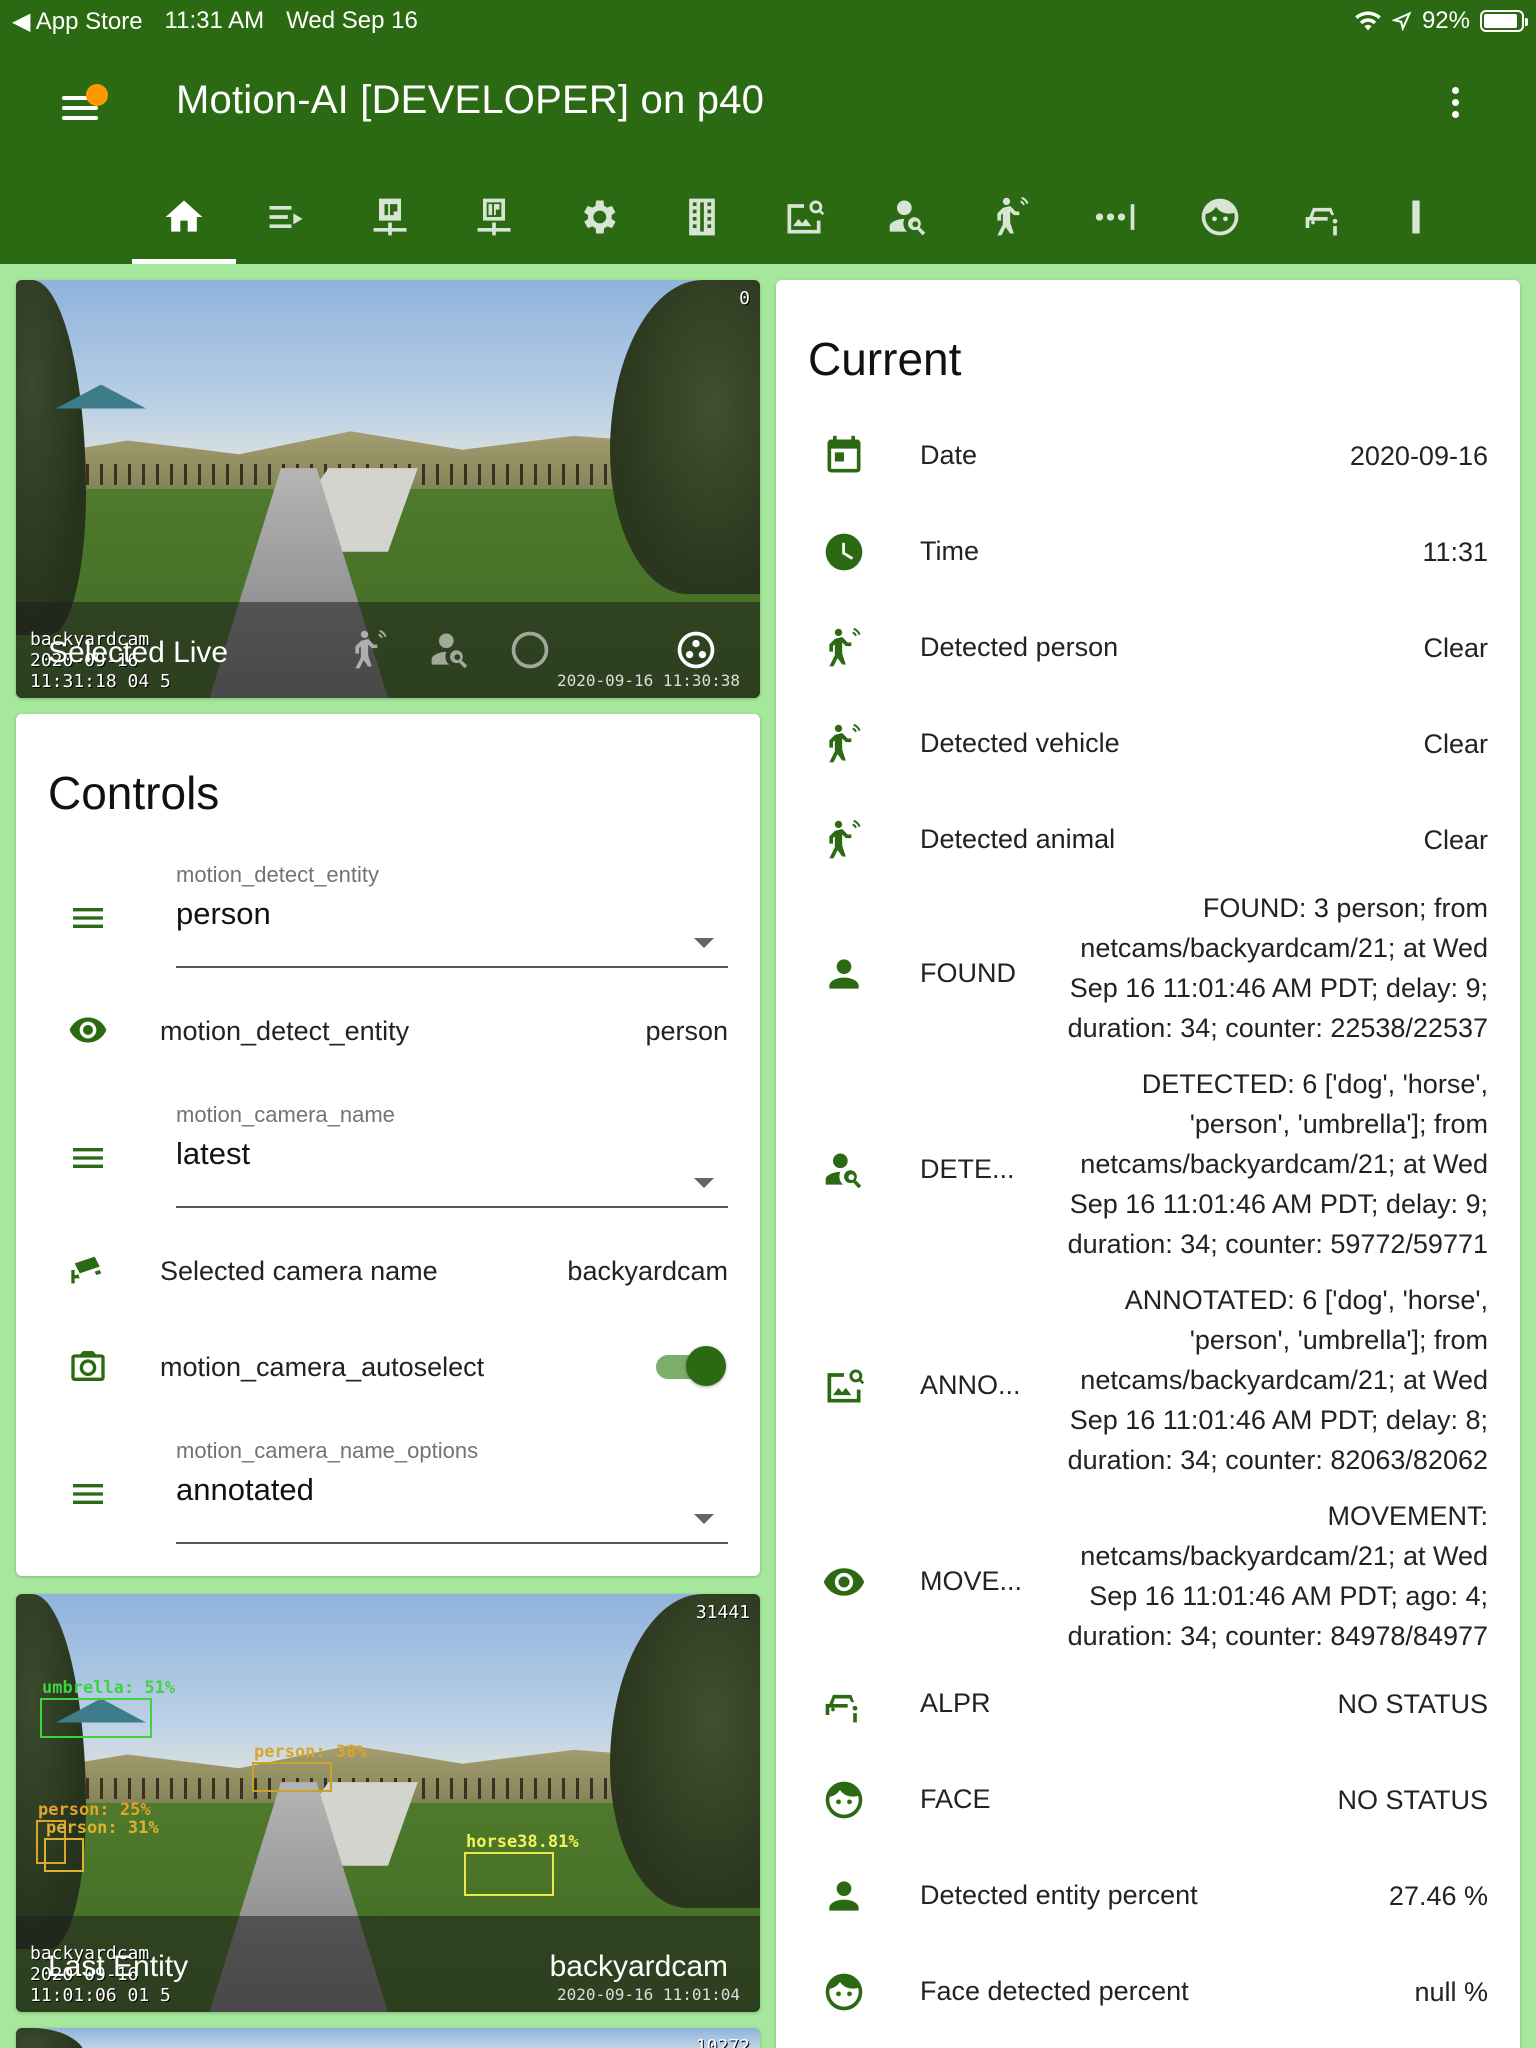 This screenshot has height=2048, width=1536. I want to click on tab-person-search, so click(908, 217).